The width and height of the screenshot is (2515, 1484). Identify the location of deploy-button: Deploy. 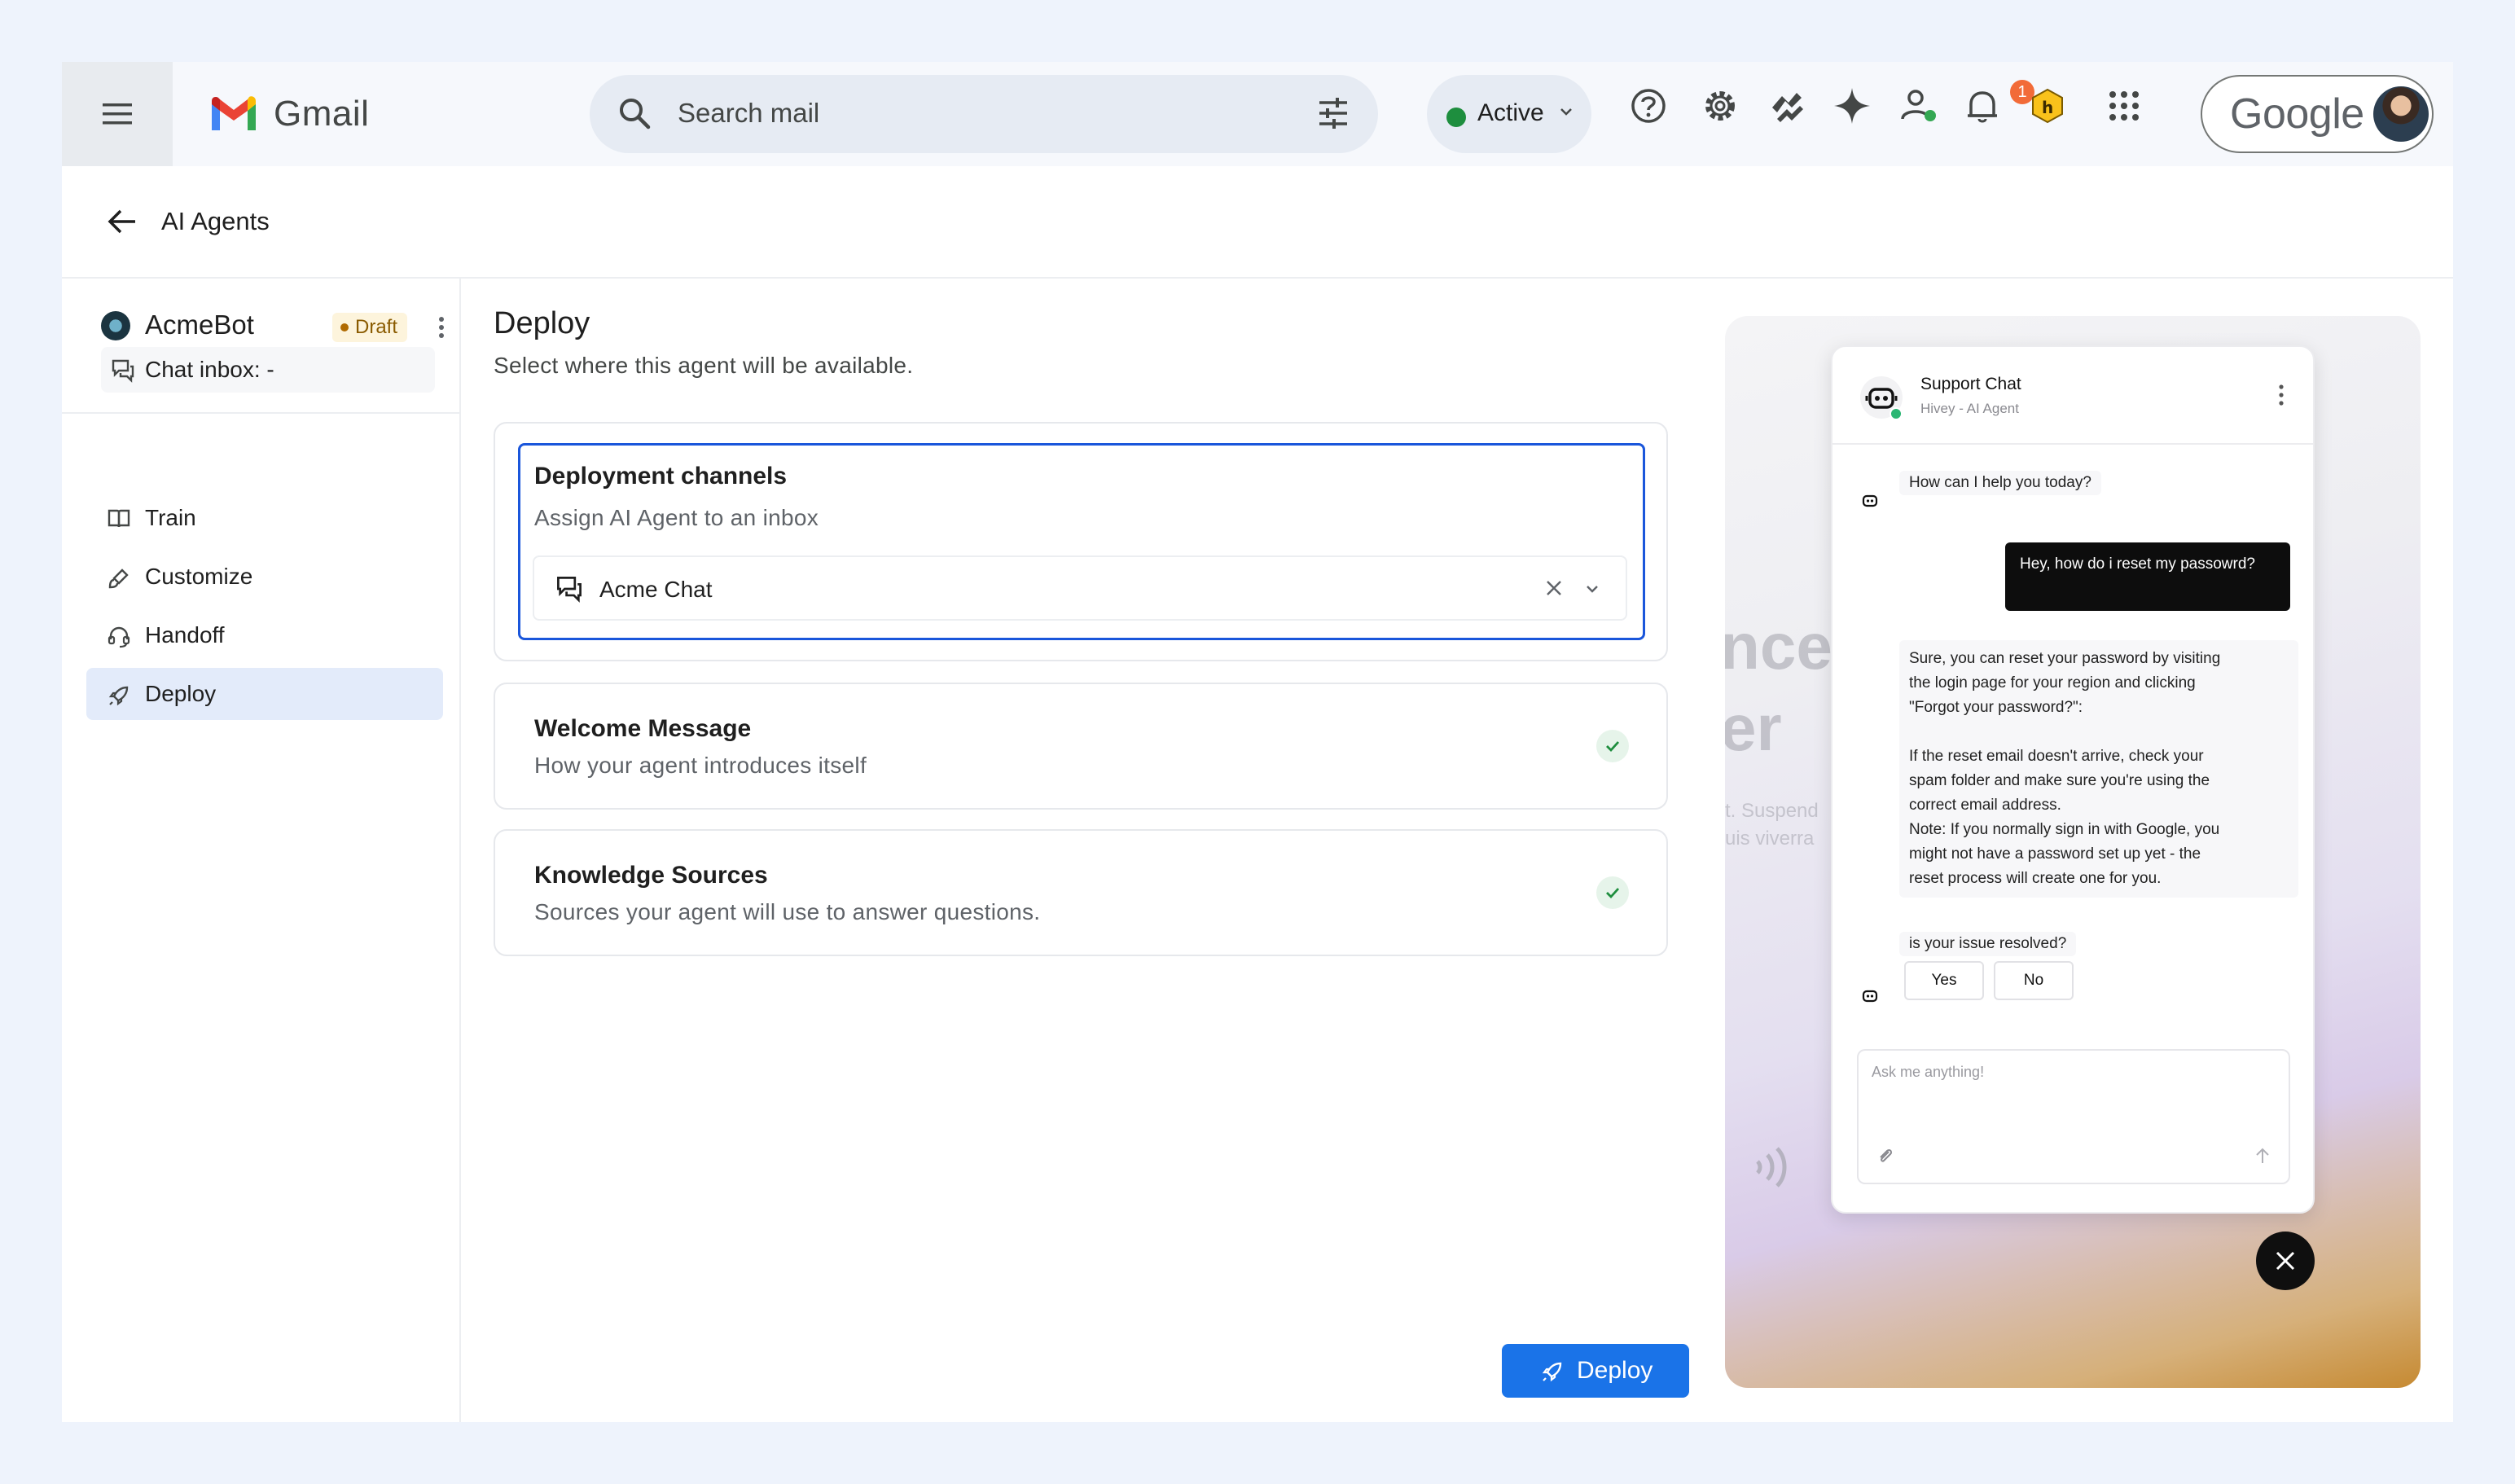
(1596, 1371).